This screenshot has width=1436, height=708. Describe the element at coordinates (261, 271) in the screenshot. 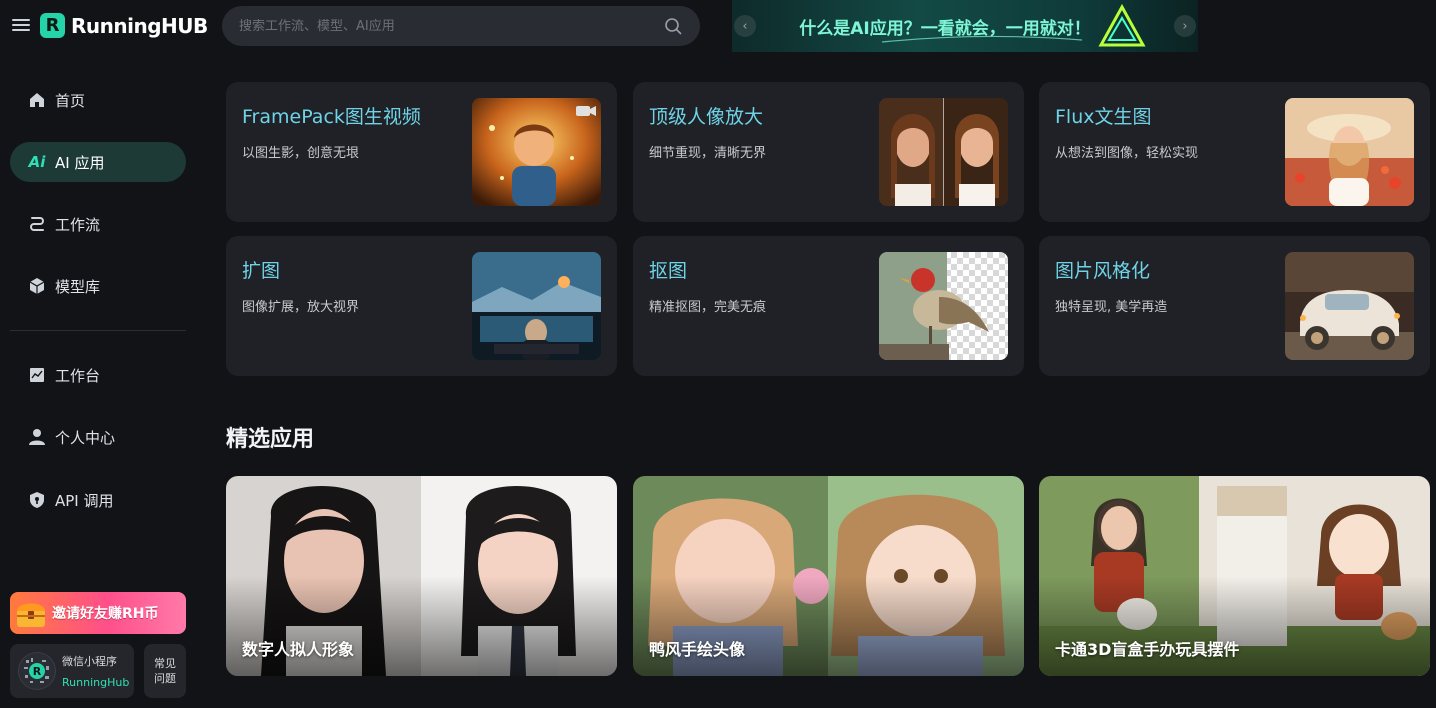

I see `tool-title: 扩图` at that location.